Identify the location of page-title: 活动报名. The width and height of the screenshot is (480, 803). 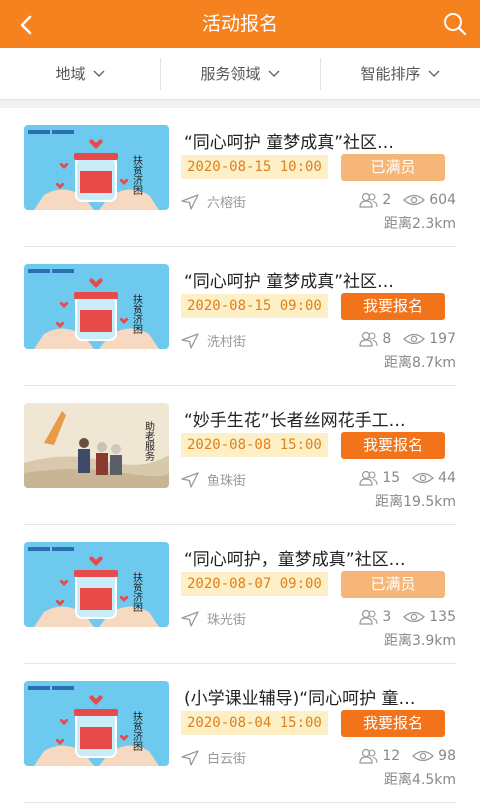
(239, 24).